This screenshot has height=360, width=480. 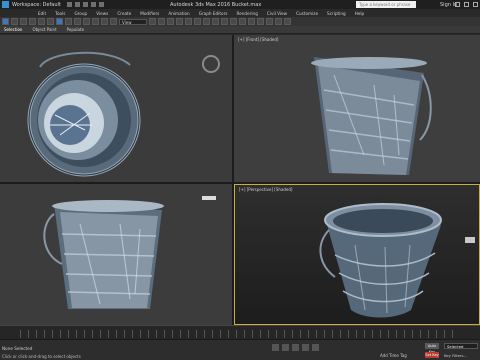 I want to click on pivot-icon, so click(x=152, y=21).